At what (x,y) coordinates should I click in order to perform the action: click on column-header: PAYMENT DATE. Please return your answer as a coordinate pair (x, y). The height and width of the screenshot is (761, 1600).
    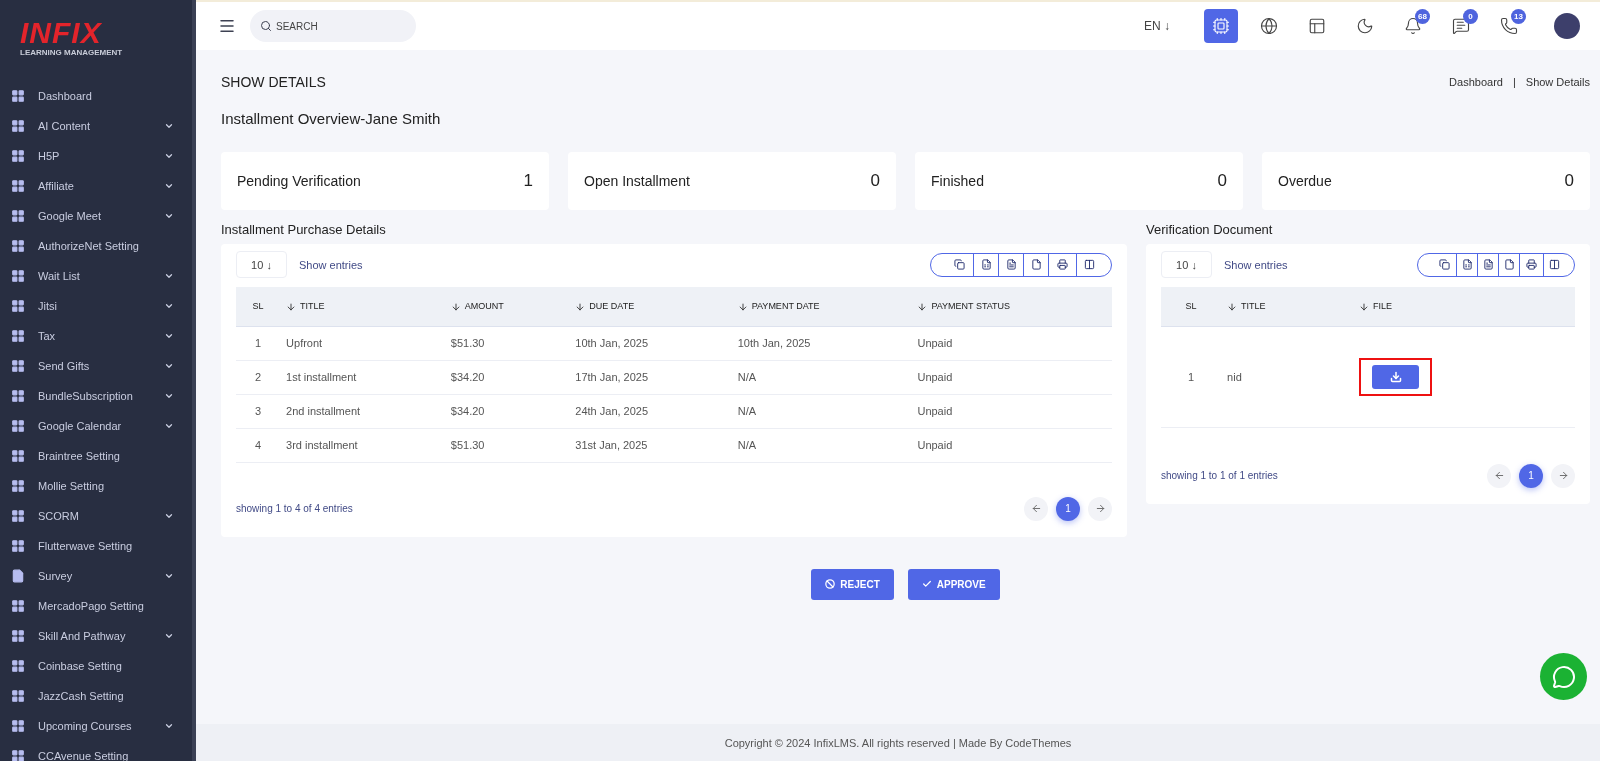
    Looking at the image, I should click on (821, 306).